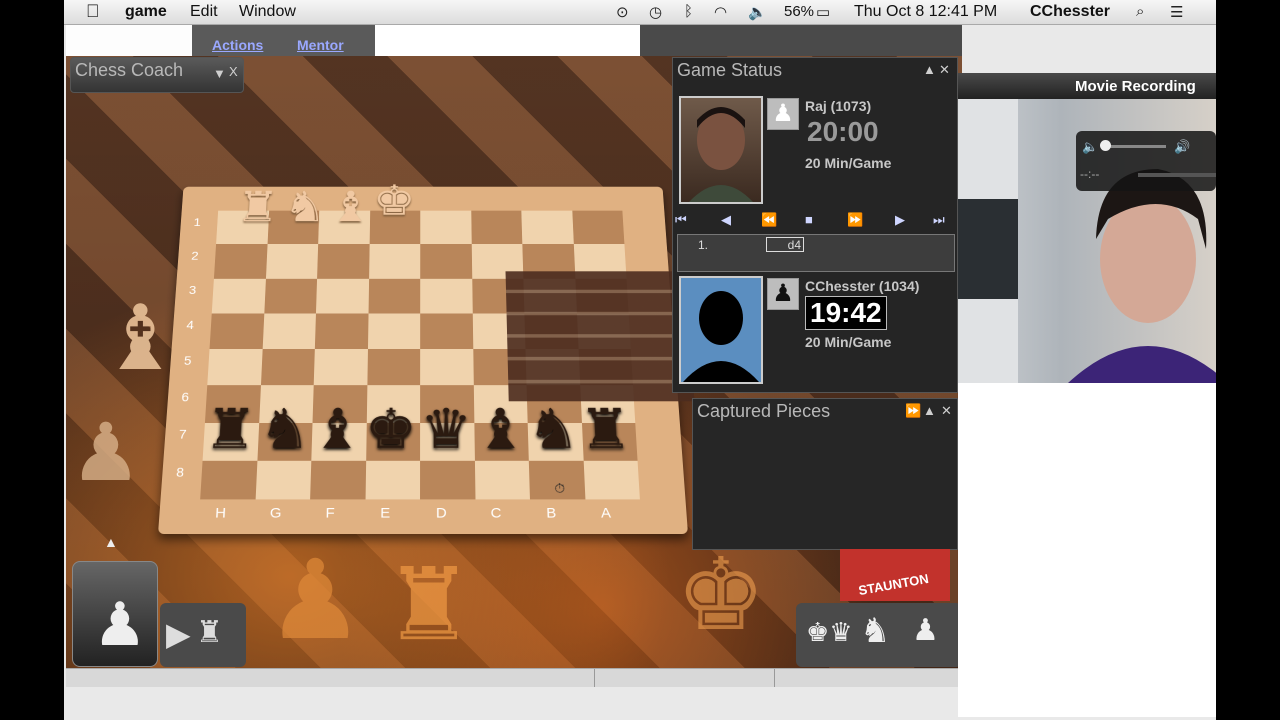 The image size is (1280, 720). I want to click on rank-label: 4, so click(190, 324).